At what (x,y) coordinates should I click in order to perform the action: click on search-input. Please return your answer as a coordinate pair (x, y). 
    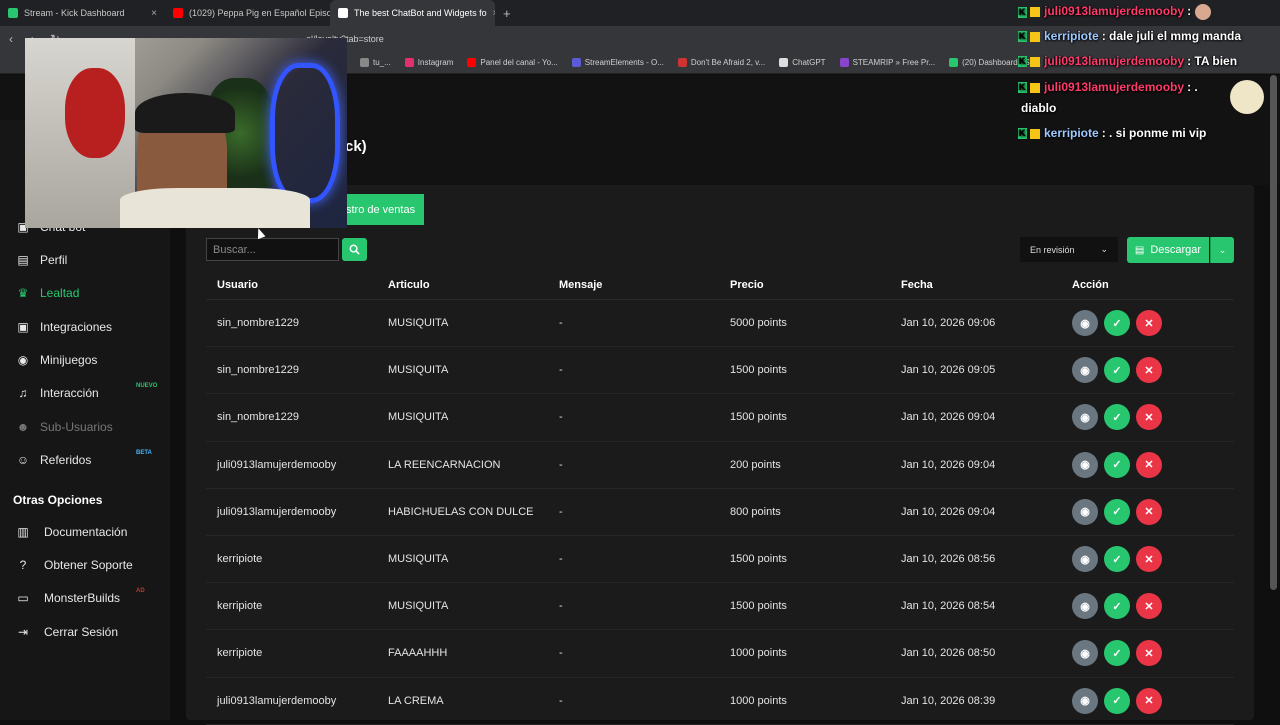
    Looking at the image, I should click on (272, 249).